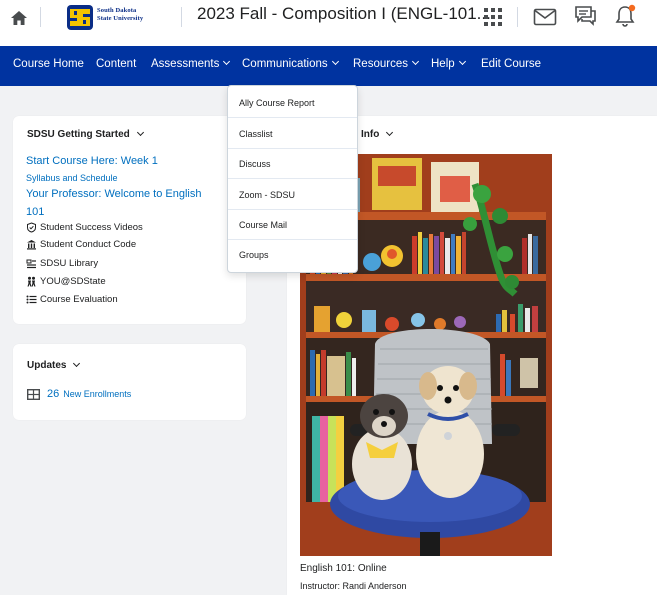  Describe the element at coordinates (84, 227) in the screenshot. I see `student-success-videos-link: Student Success Videos` at that location.